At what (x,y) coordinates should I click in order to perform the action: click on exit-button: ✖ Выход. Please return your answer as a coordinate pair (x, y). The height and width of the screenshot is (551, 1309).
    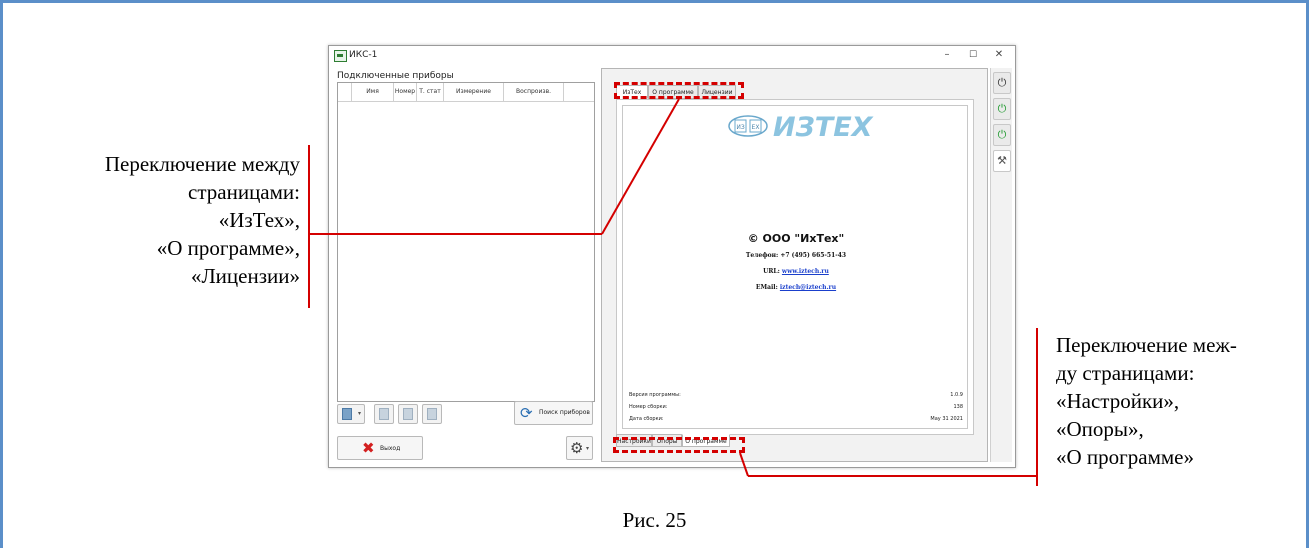
    Looking at the image, I should click on (380, 448).